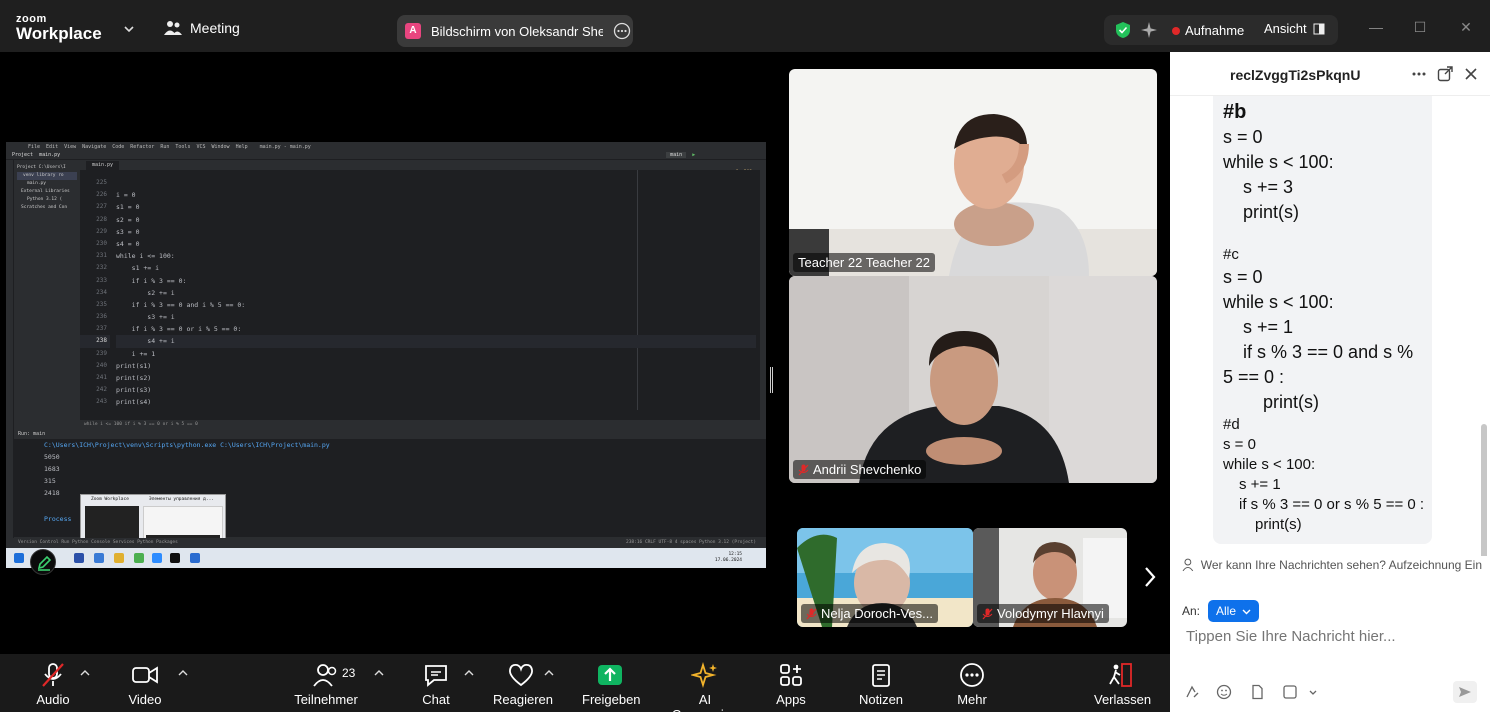 This screenshot has width=1490, height=712. What do you see at coordinates (1285, 28) in the screenshot?
I see `view-label: Ansicht` at bounding box center [1285, 28].